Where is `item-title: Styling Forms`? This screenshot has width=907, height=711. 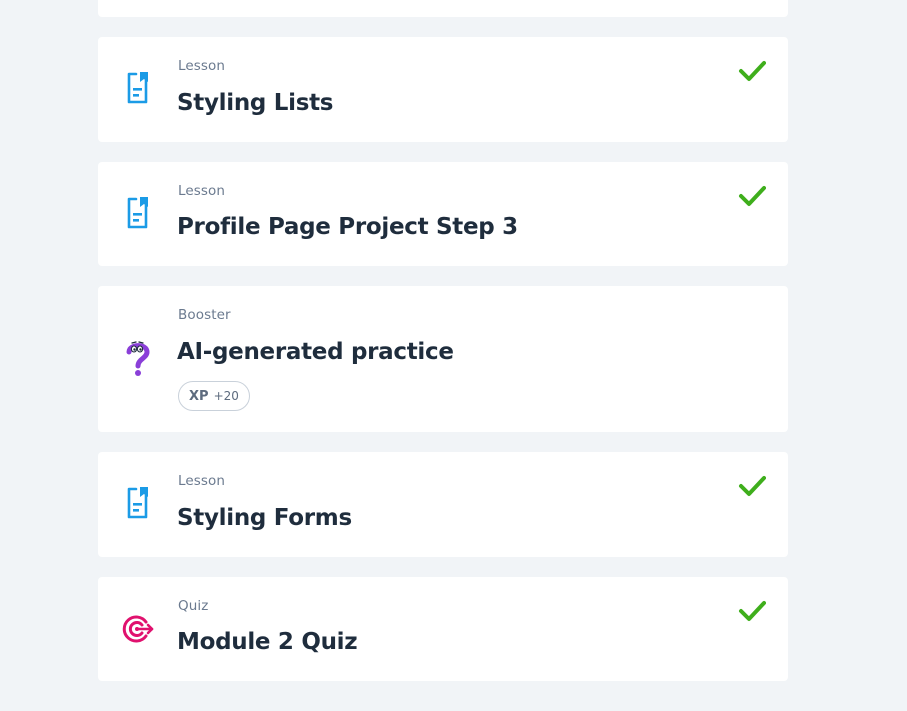
item-title: Styling Forms is located at coordinates (264, 518).